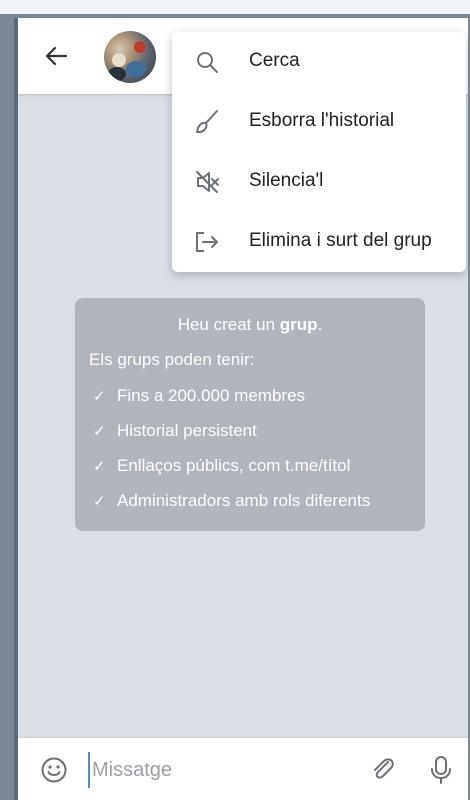  I want to click on arrow-left-icon, so click(56, 56).